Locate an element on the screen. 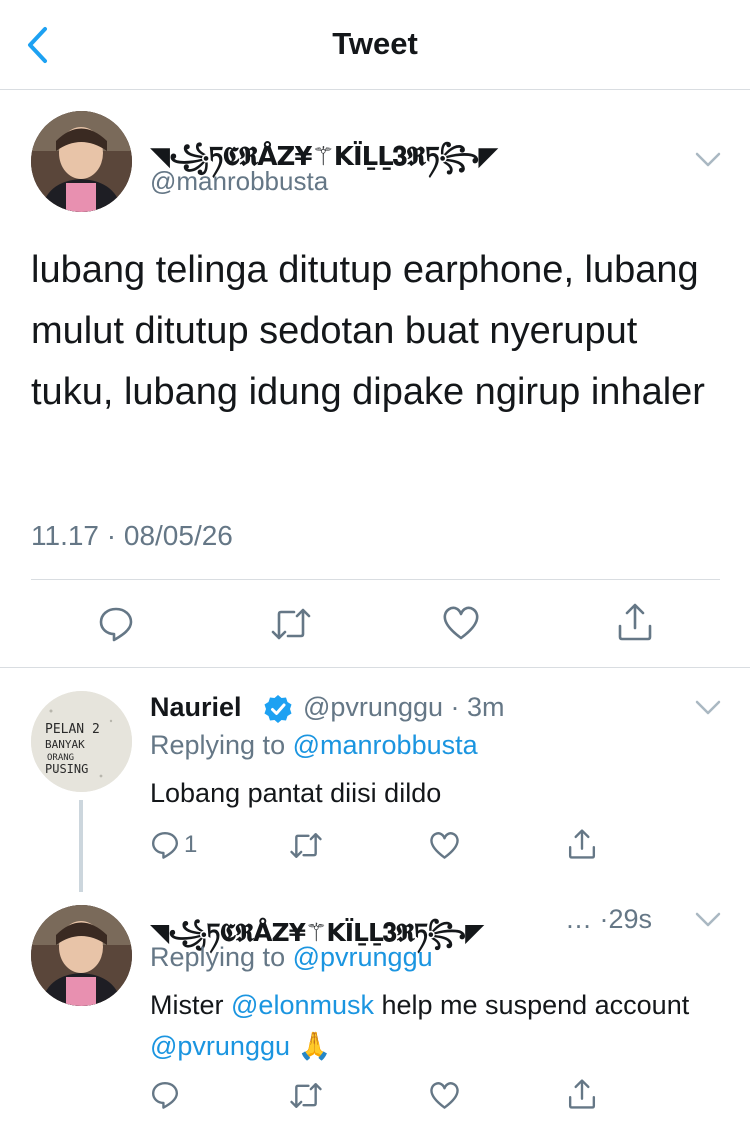 The height and width of the screenshot is (1129, 750). user-handle: @pvrunggu is located at coordinates (373, 707).